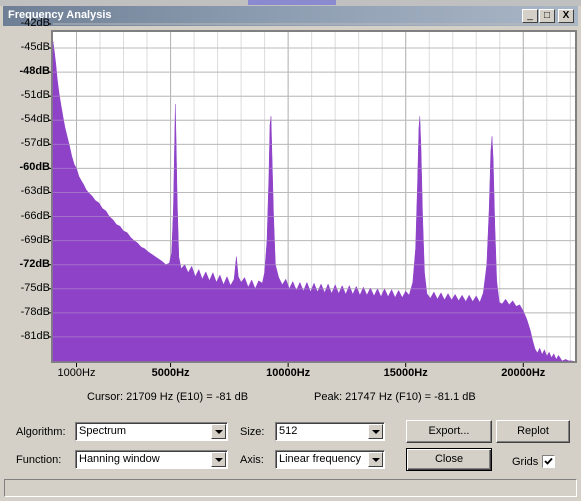 Image resolution: width=581 pixels, height=501 pixels. I want to click on y-tick-label: -78dB, so click(35, 311).